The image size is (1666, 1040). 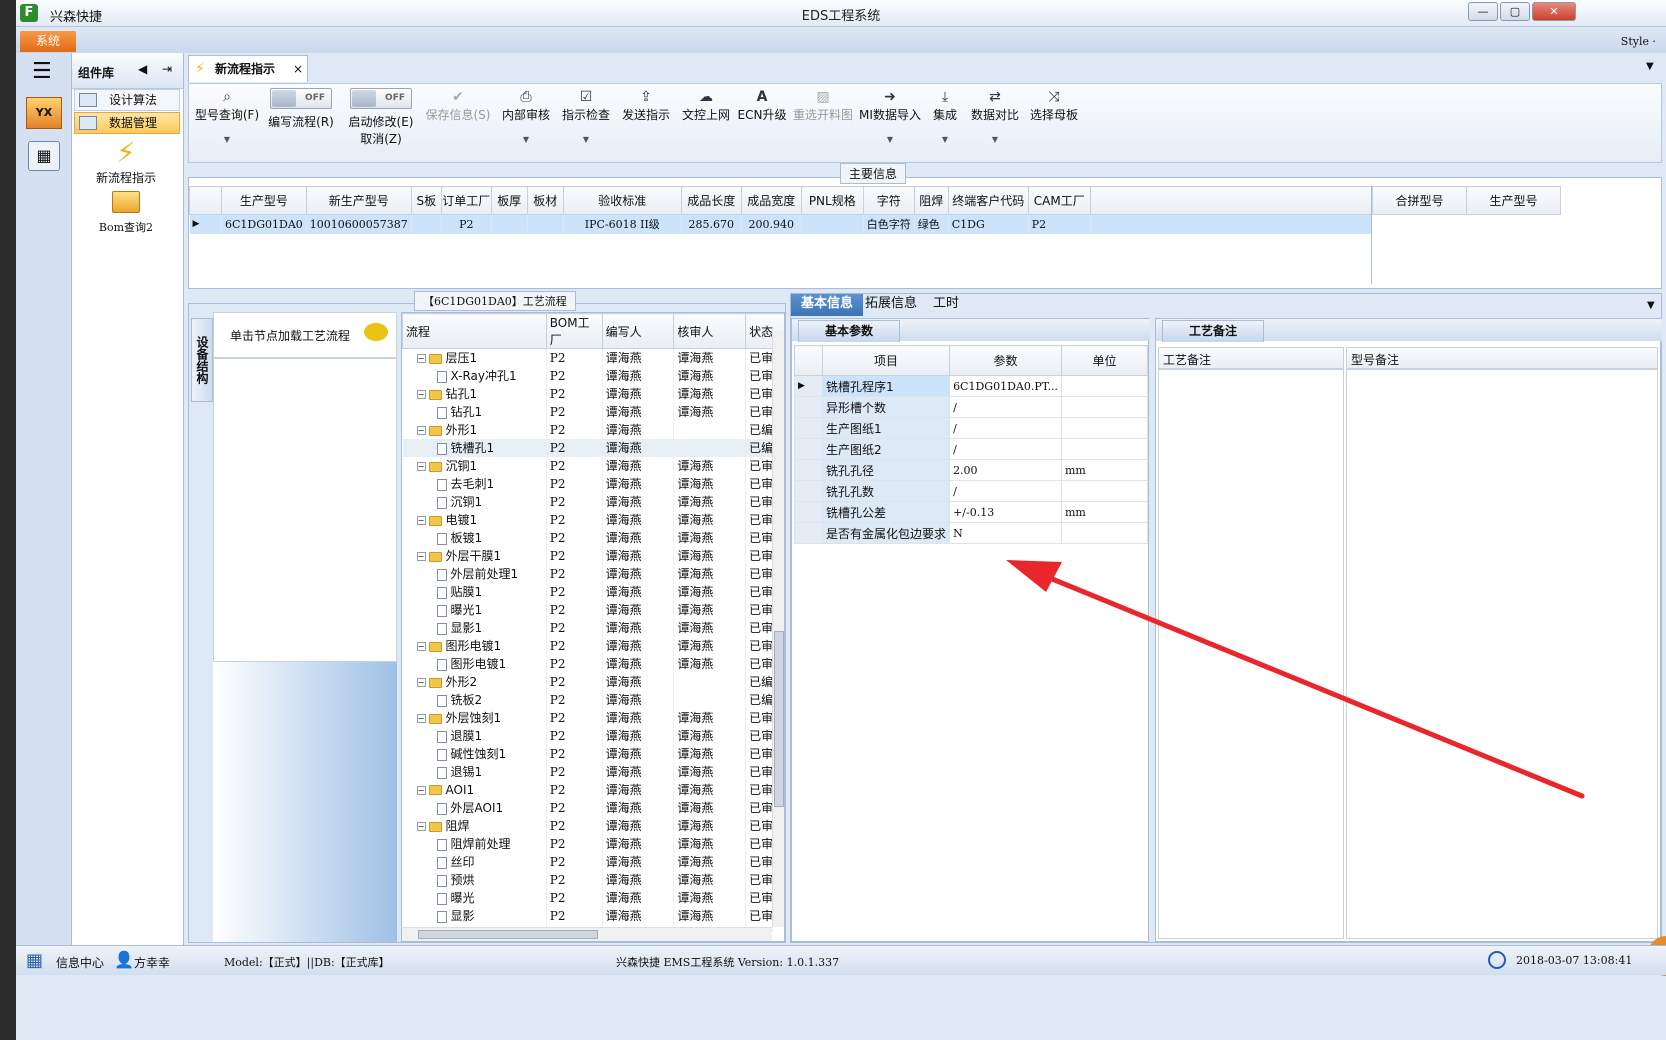 I want to click on col-header: 成品宽度, so click(x=771, y=200).